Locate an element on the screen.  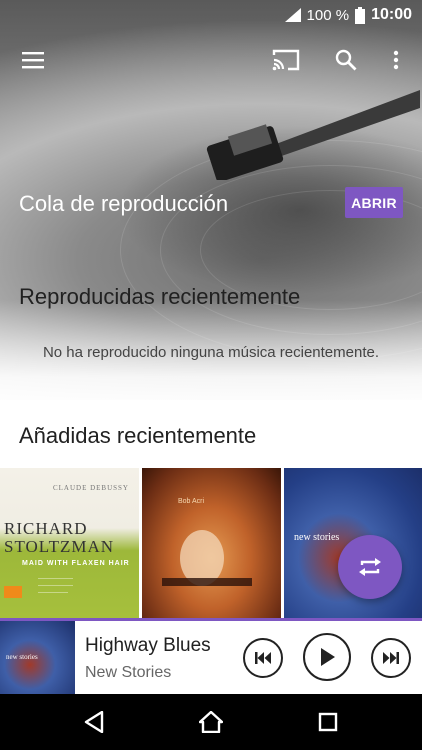
recently-added-title: Añadidas recientemente is located at coordinates (138, 435).